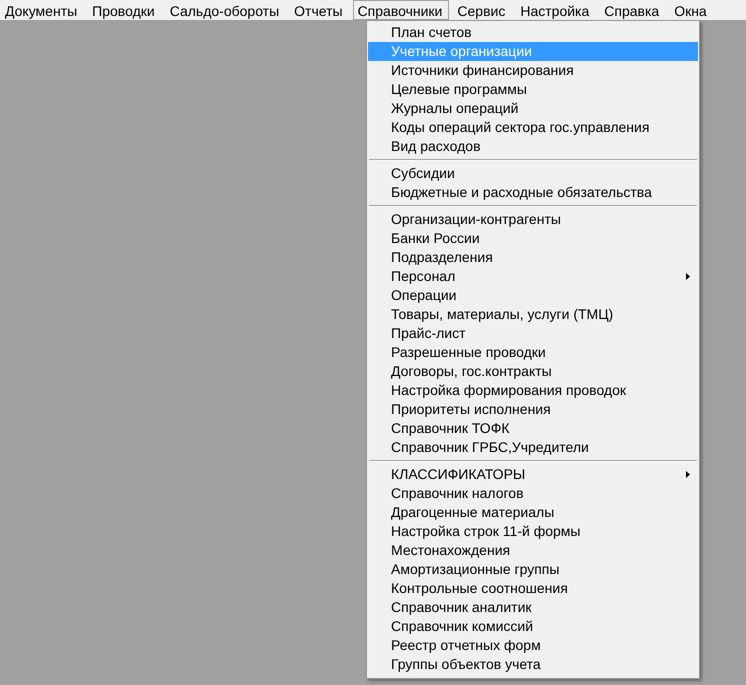 The height and width of the screenshot is (685, 746). What do you see at coordinates (533, 626) in the screenshot?
I see `menu-item: Справочник комиссий` at bounding box center [533, 626].